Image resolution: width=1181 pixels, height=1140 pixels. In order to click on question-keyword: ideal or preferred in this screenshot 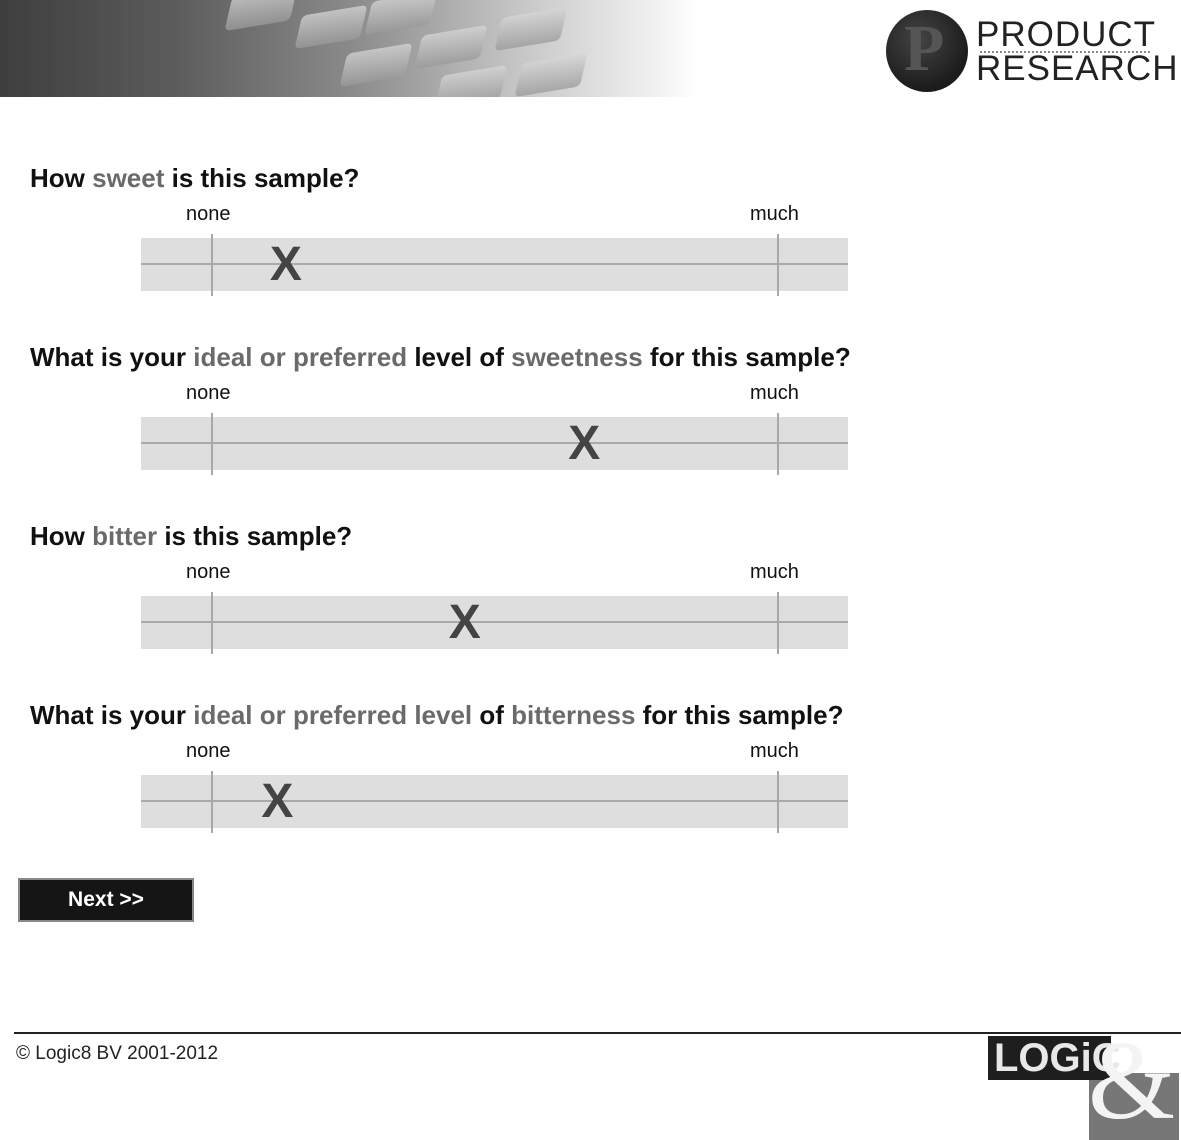, I will do `click(300, 357)`.